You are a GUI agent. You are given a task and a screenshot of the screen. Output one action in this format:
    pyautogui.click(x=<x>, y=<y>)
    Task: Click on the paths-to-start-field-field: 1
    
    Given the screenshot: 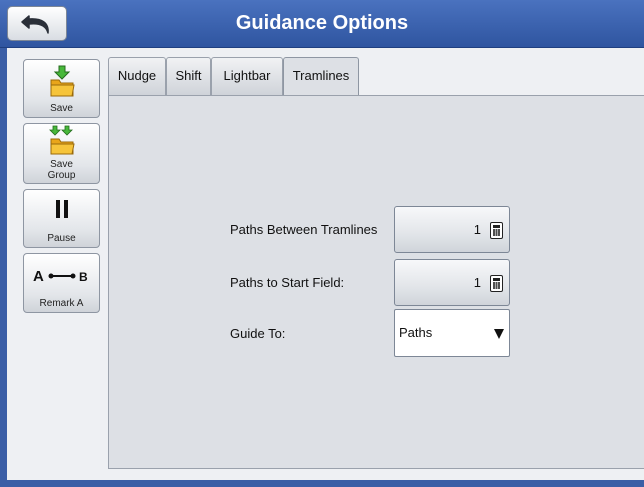 What is the action you would take?
    pyautogui.click(x=452, y=282)
    